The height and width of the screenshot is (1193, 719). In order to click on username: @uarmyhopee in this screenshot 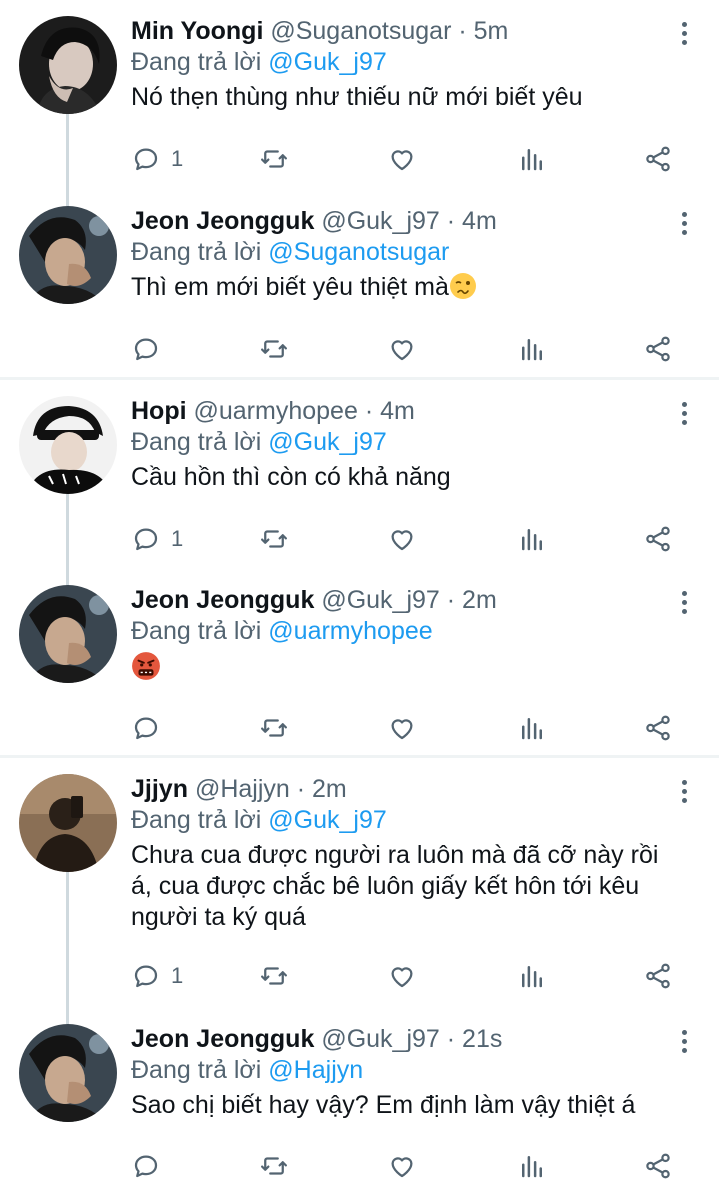, I will do `click(276, 411)`.